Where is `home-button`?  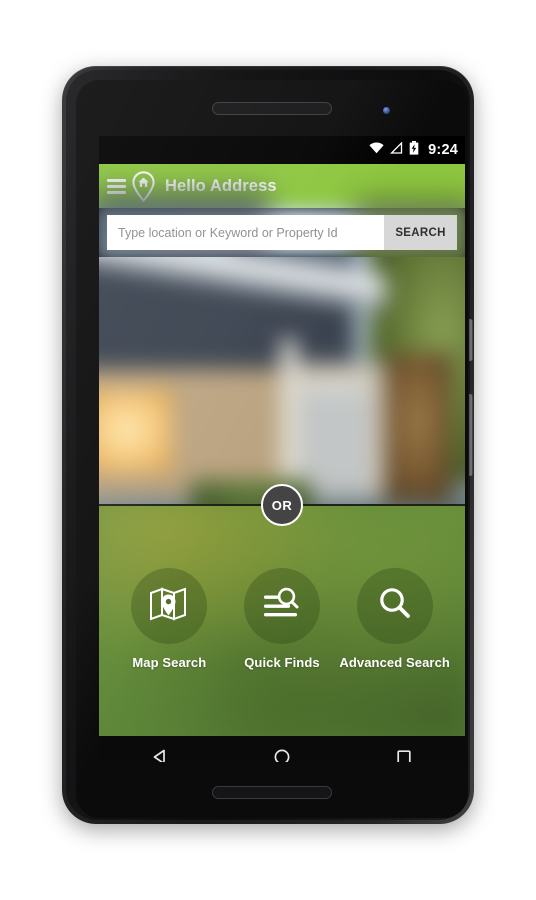
home-button is located at coordinates (282, 749).